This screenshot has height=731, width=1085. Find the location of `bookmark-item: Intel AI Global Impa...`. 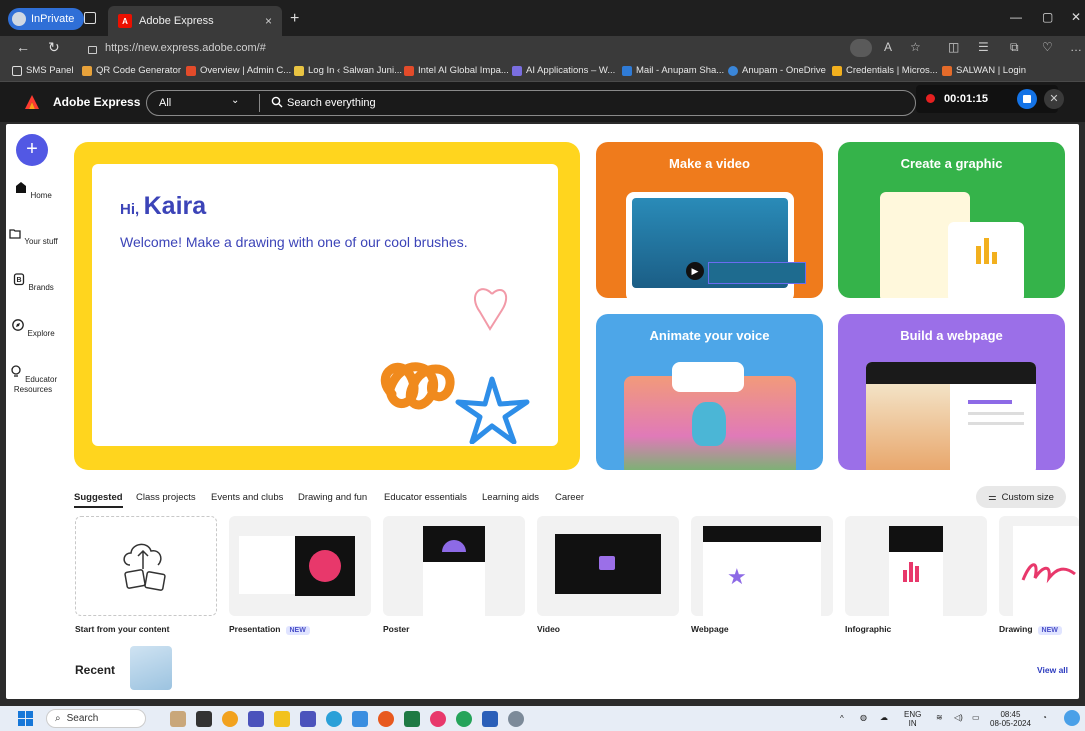

bookmark-item: Intel AI Global Impa... is located at coordinates (456, 70).